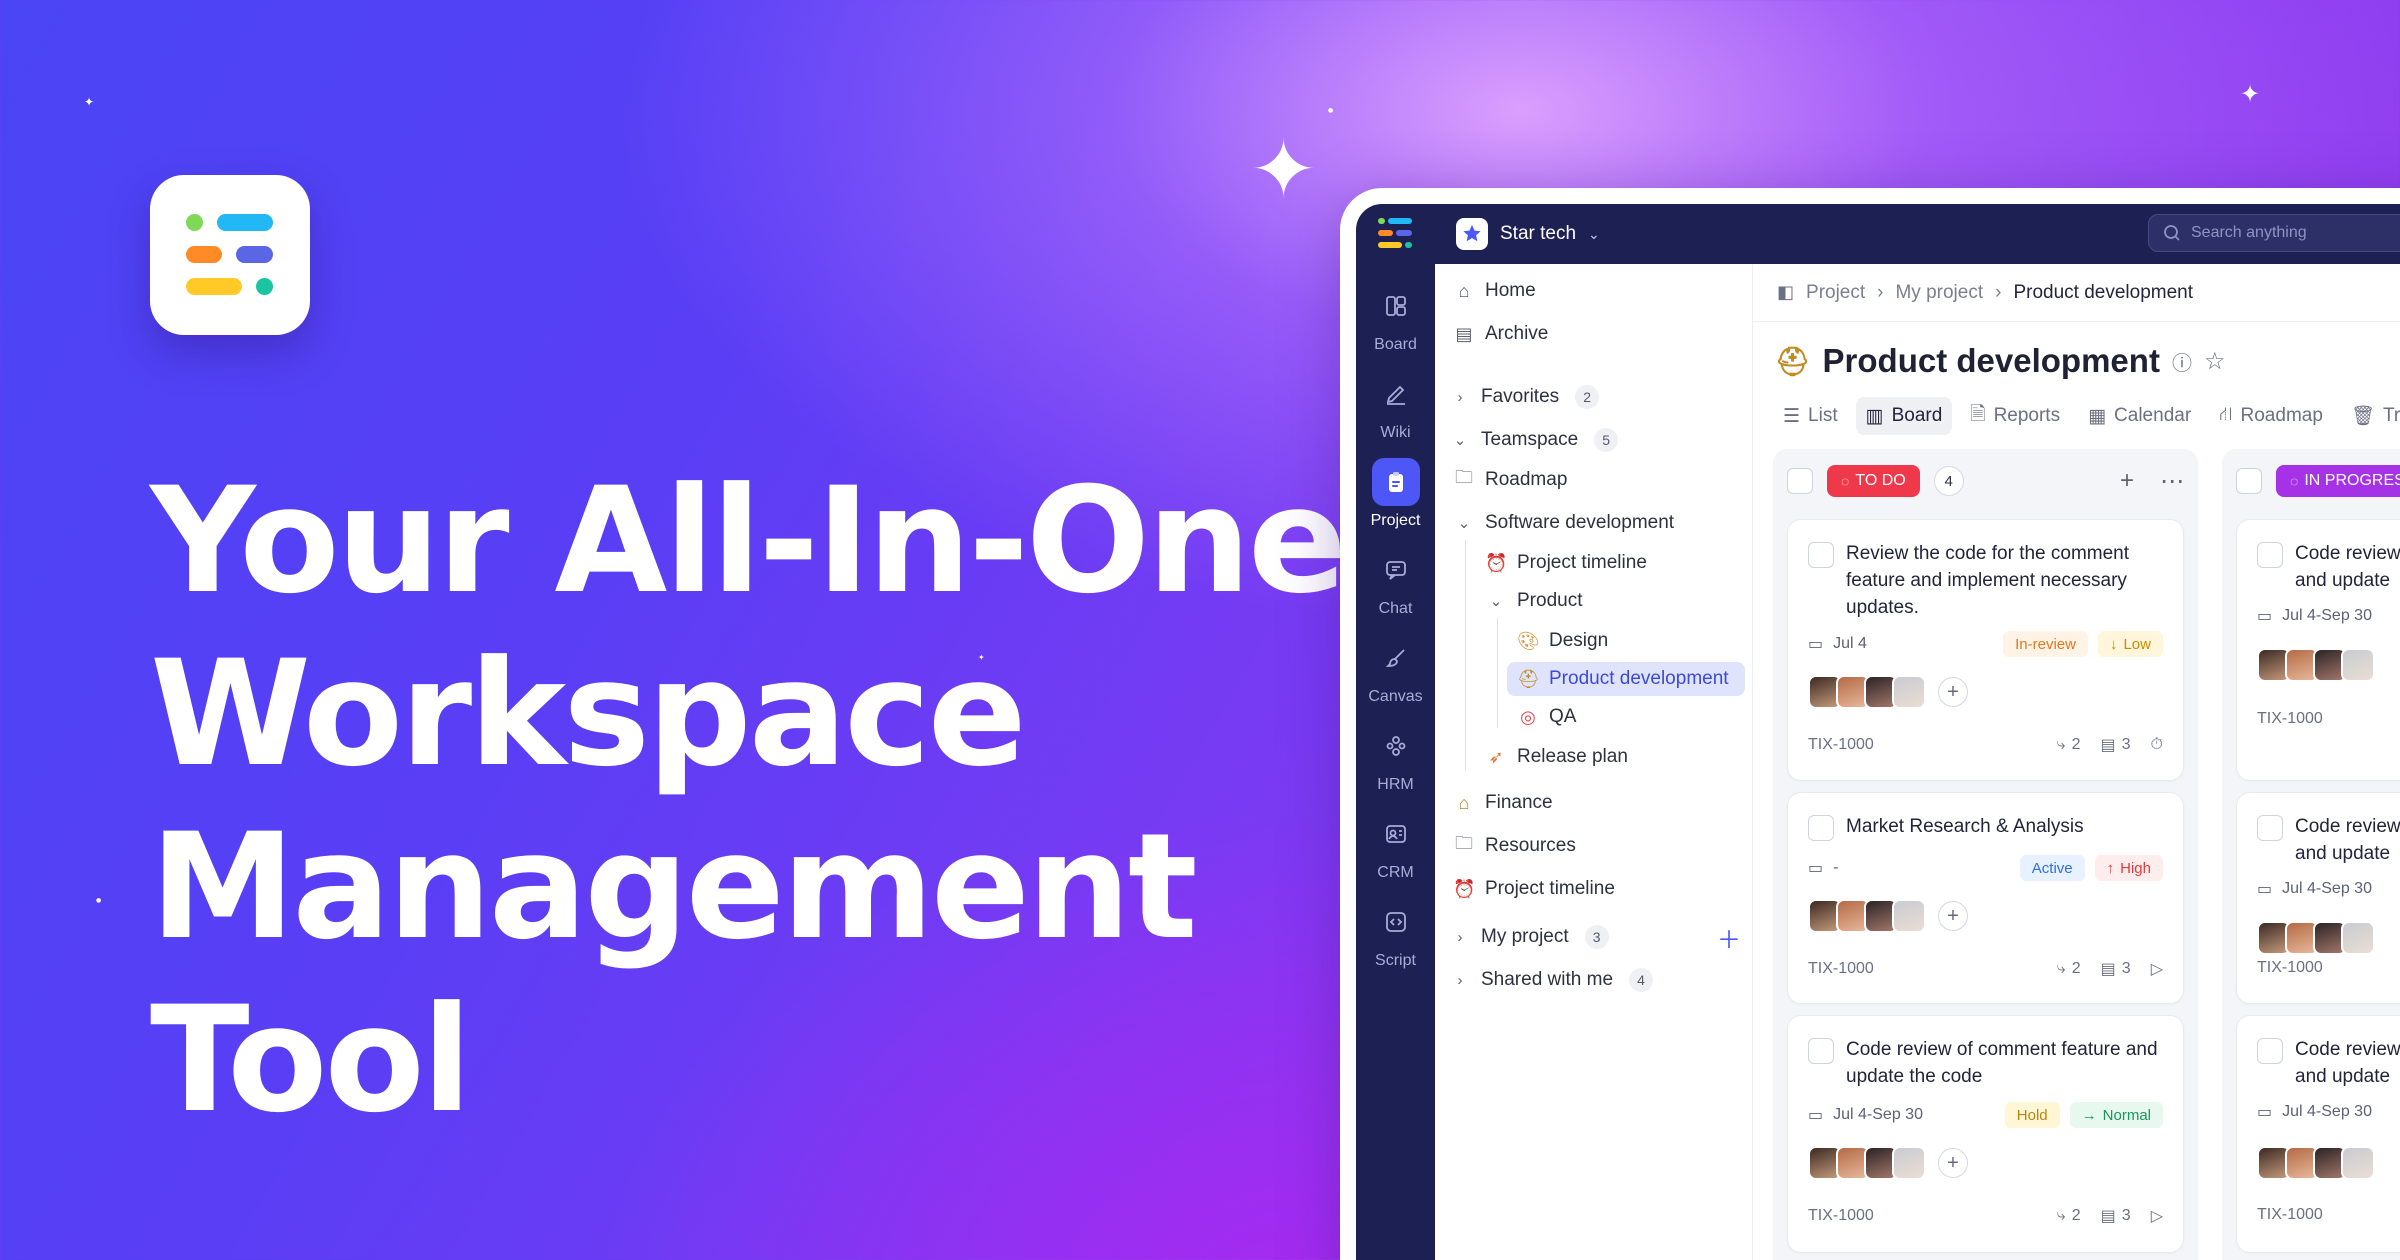 The image size is (2400, 1260). I want to click on timer-icon: ⏱, so click(2157, 745).